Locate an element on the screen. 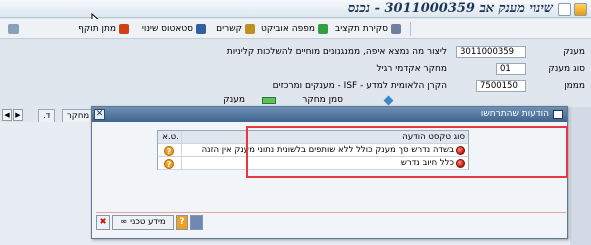 Image resolution: width=591 pixels, height=245 pixels. page-title: שינוי מענק אב 3011000359 - נכנס is located at coordinates (450, 8).